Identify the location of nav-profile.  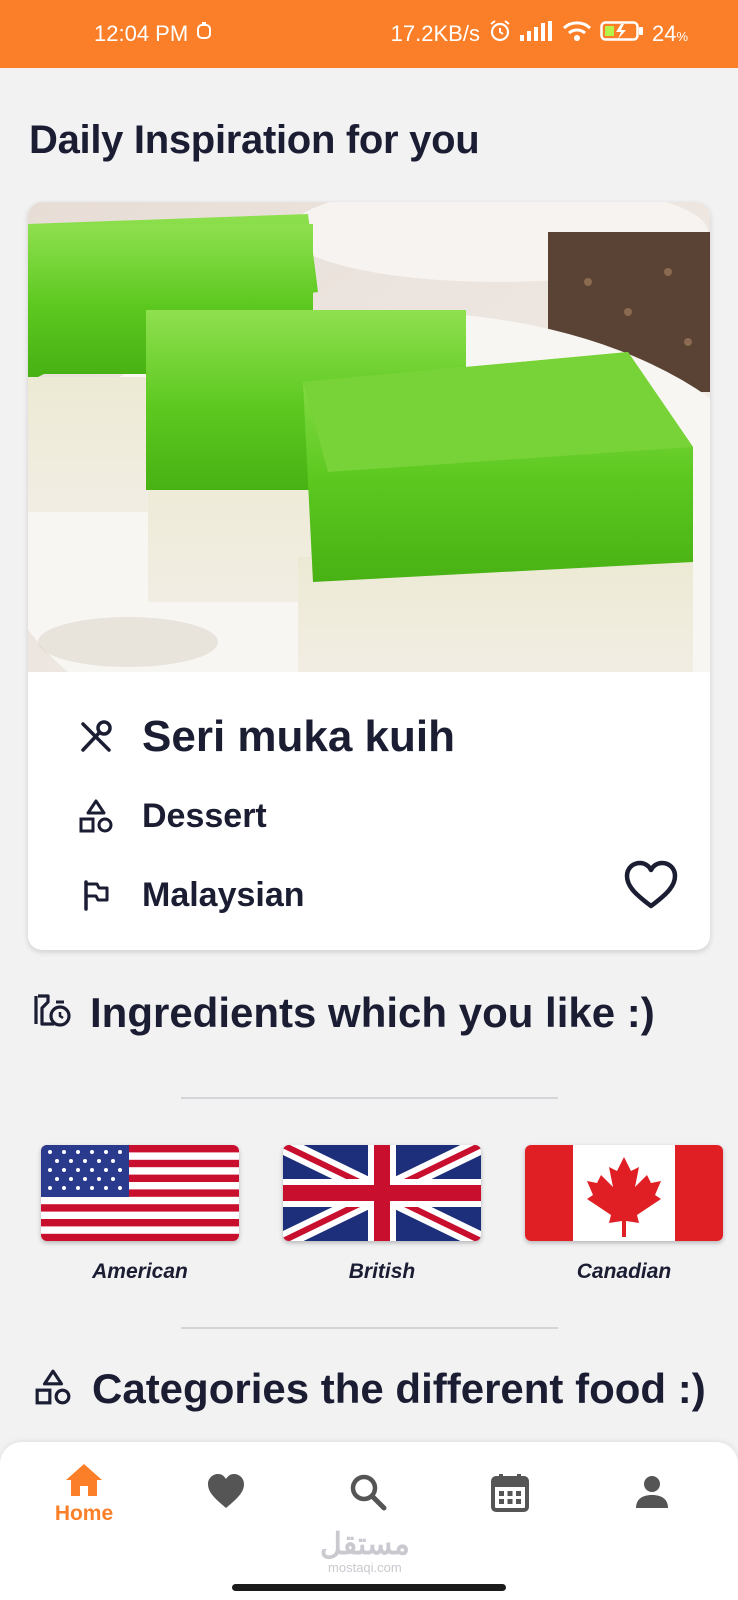
(652, 1502).